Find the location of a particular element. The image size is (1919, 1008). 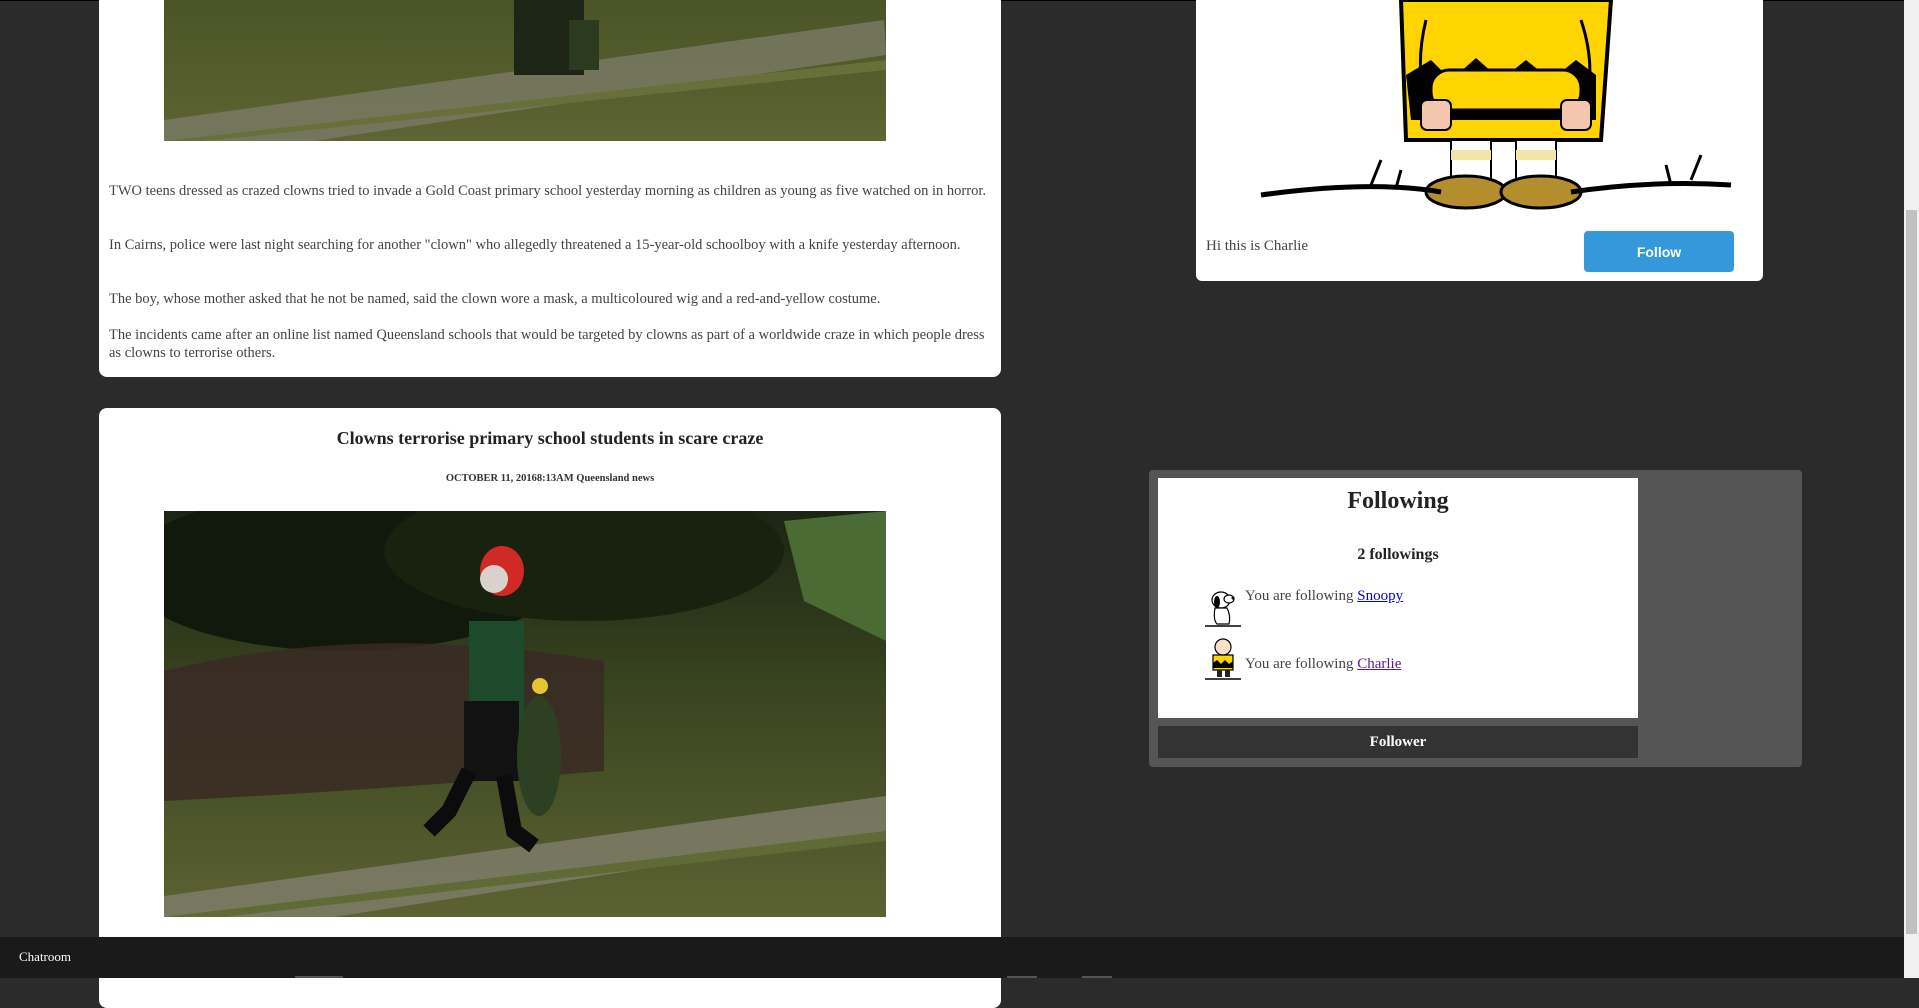

chatroom-bar: Chatroom is located at coordinates (952, 957).